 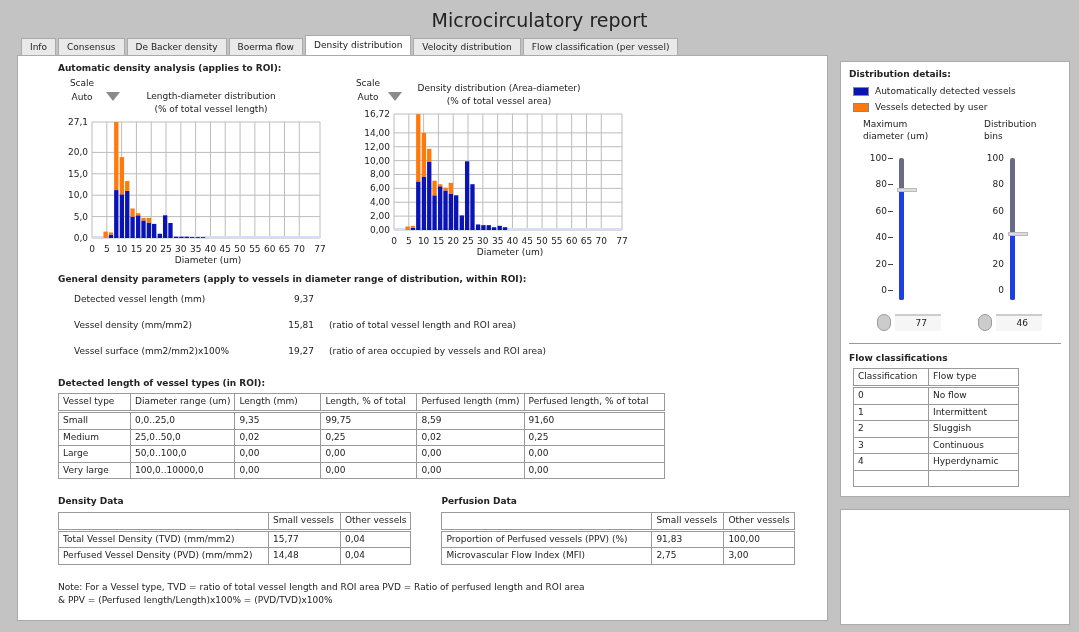 I want to click on tab: Boerma flow, so click(x=265, y=46).